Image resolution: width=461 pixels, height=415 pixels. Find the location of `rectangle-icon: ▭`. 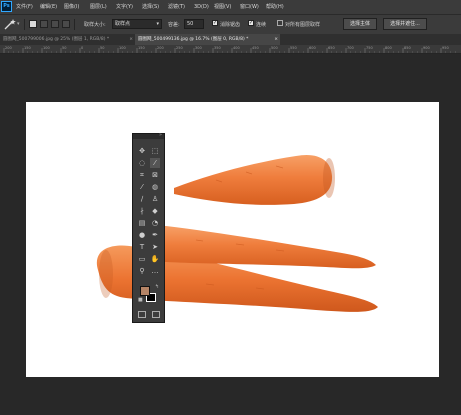

rectangle-icon: ▭ is located at coordinates (142, 259).